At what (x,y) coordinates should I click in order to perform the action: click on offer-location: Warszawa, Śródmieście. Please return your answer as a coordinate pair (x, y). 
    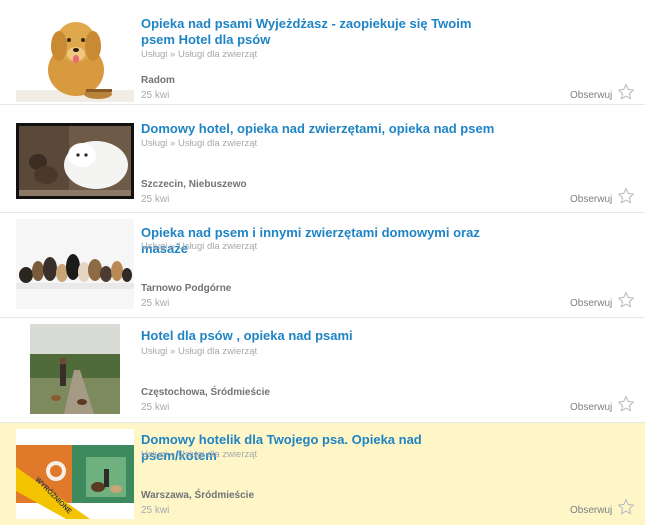
    Looking at the image, I should click on (198, 495).